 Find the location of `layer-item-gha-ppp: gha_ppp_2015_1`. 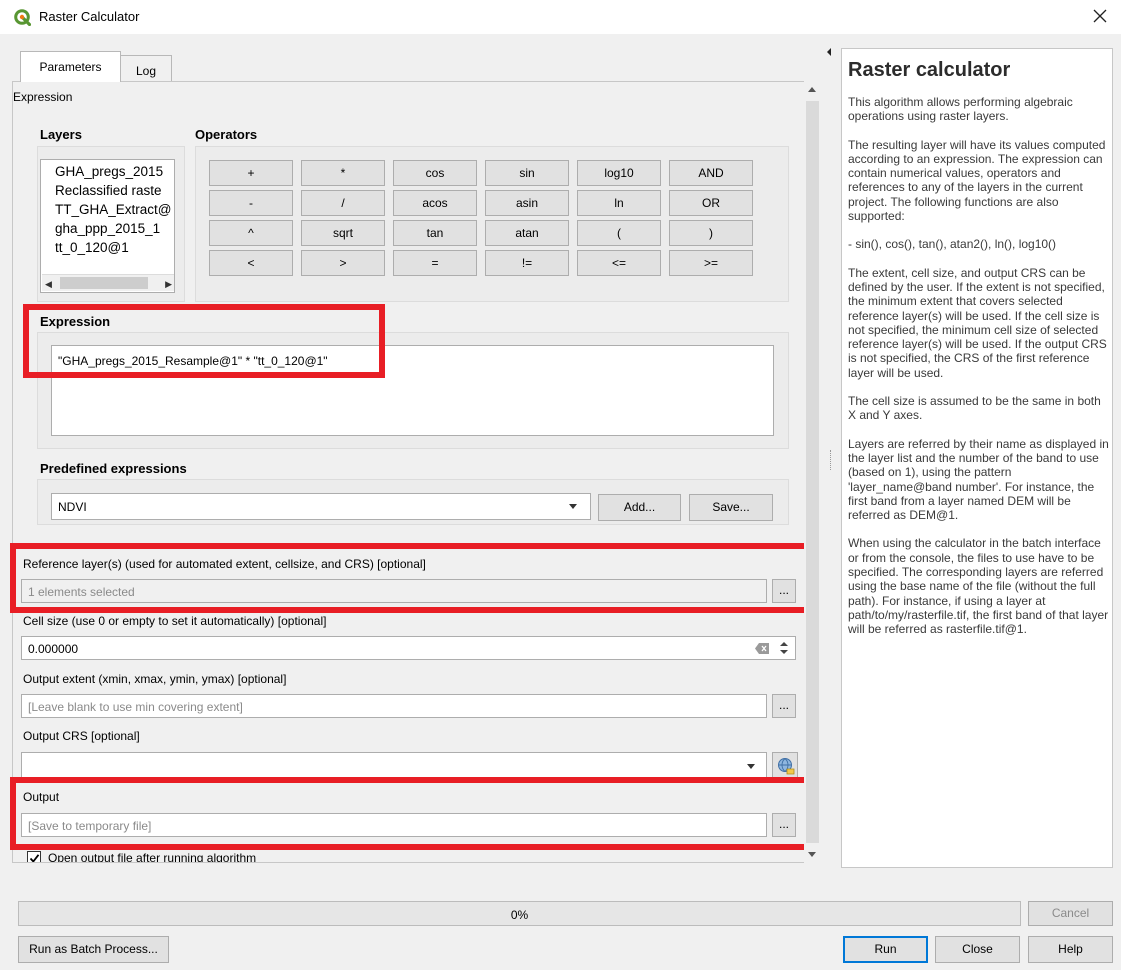

layer-item-gha-ppp: gha_ppp_2015_1 is located at coordinates (107, 228).